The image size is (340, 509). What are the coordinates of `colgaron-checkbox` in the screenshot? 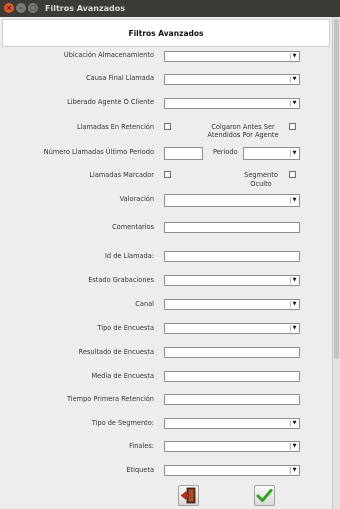 It's located at (292, 126).